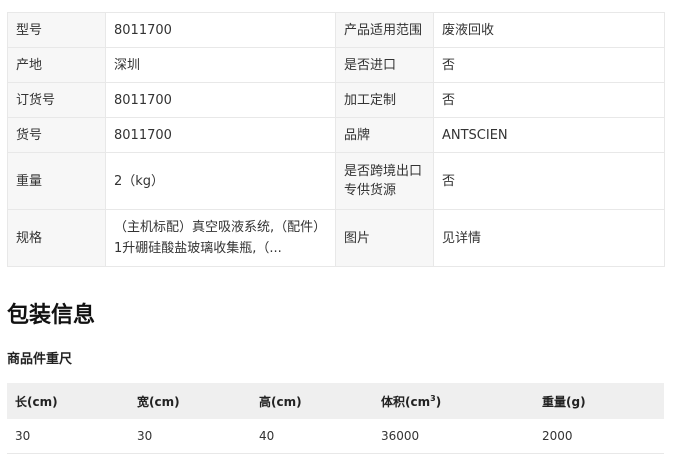 This screenshot has width=673, height=465. I want to click on cell-volume: 36000, so click(453, 436).